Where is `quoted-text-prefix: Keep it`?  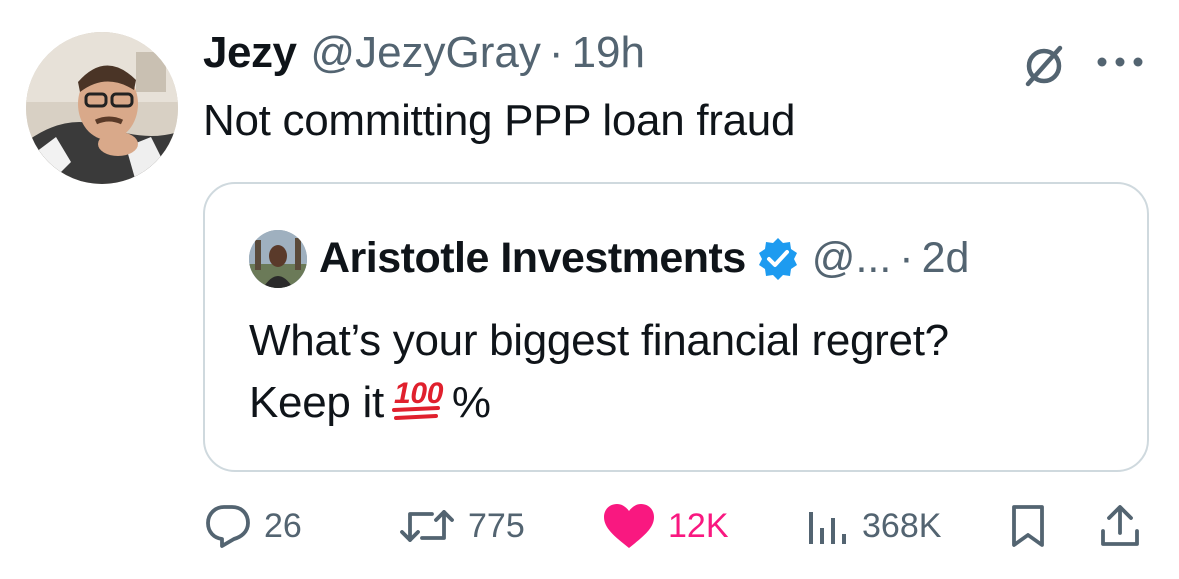 quoted-text-prefix: Keep it is located at coordinates (316, 402).